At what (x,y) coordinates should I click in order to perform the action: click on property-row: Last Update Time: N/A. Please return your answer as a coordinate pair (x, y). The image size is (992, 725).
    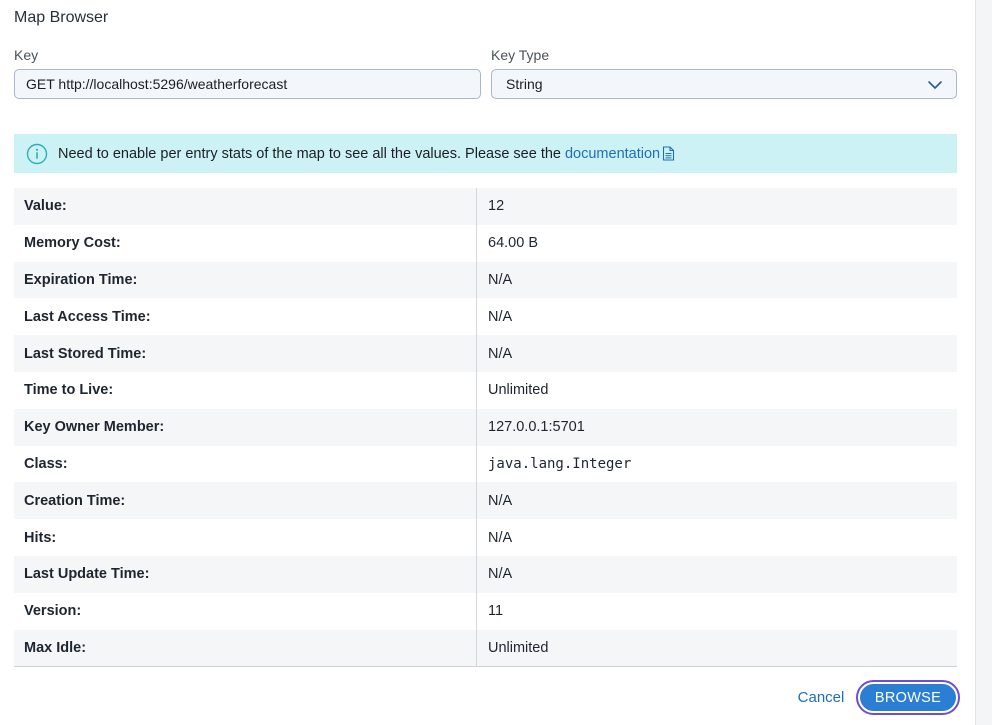
    Looking at the image, I should click on (485, 574).